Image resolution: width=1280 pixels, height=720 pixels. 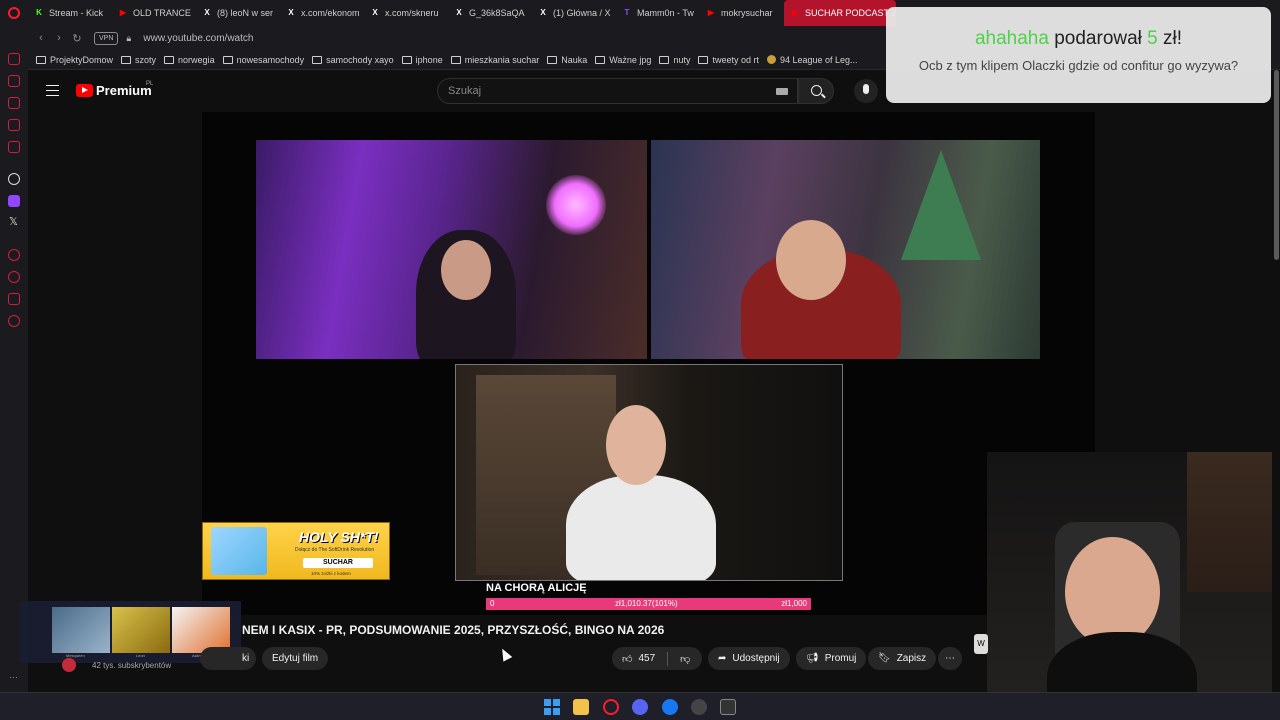 I want to click on clock-icon, so click(x=14, y=255).